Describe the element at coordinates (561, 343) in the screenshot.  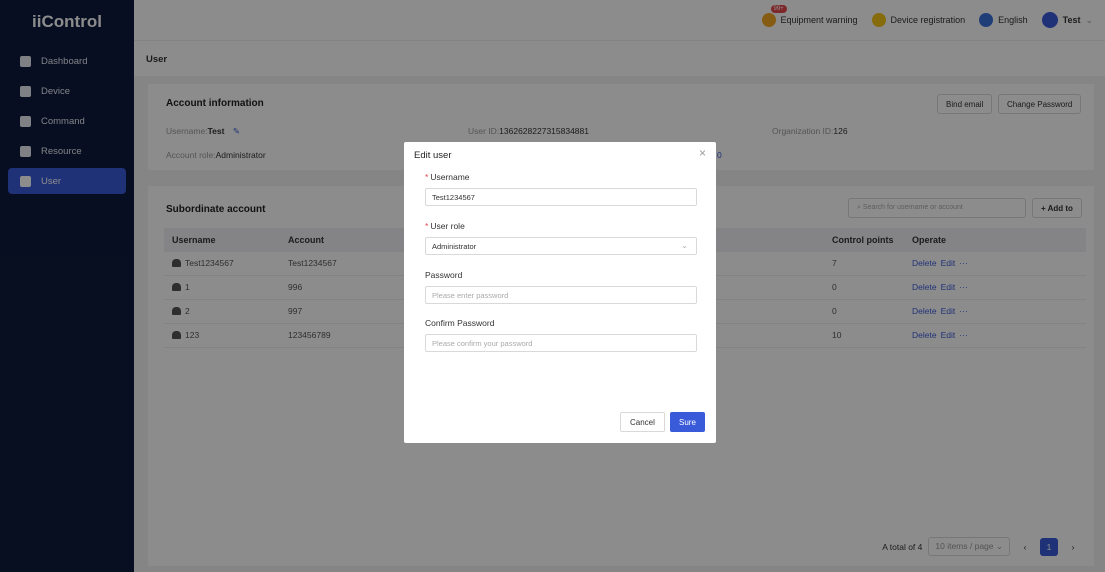
I see `confirm-password-field: Please confirm your password` at that location.